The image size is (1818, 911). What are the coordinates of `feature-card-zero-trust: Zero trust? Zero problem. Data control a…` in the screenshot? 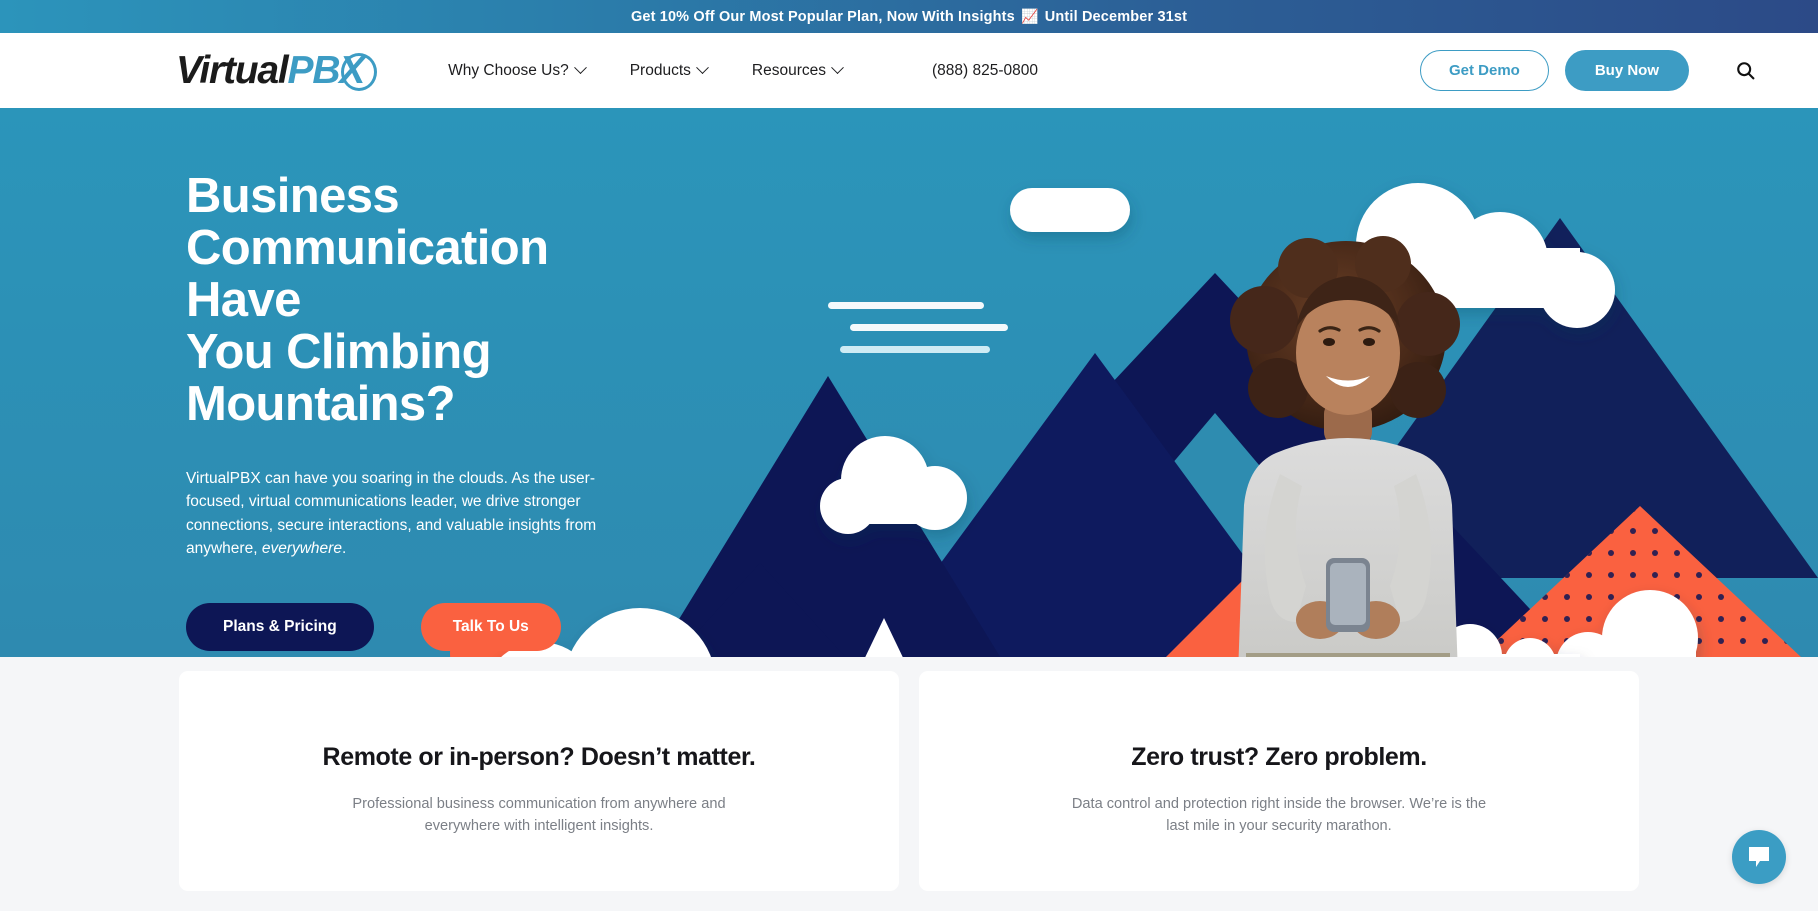 It's located at (1279, 781).